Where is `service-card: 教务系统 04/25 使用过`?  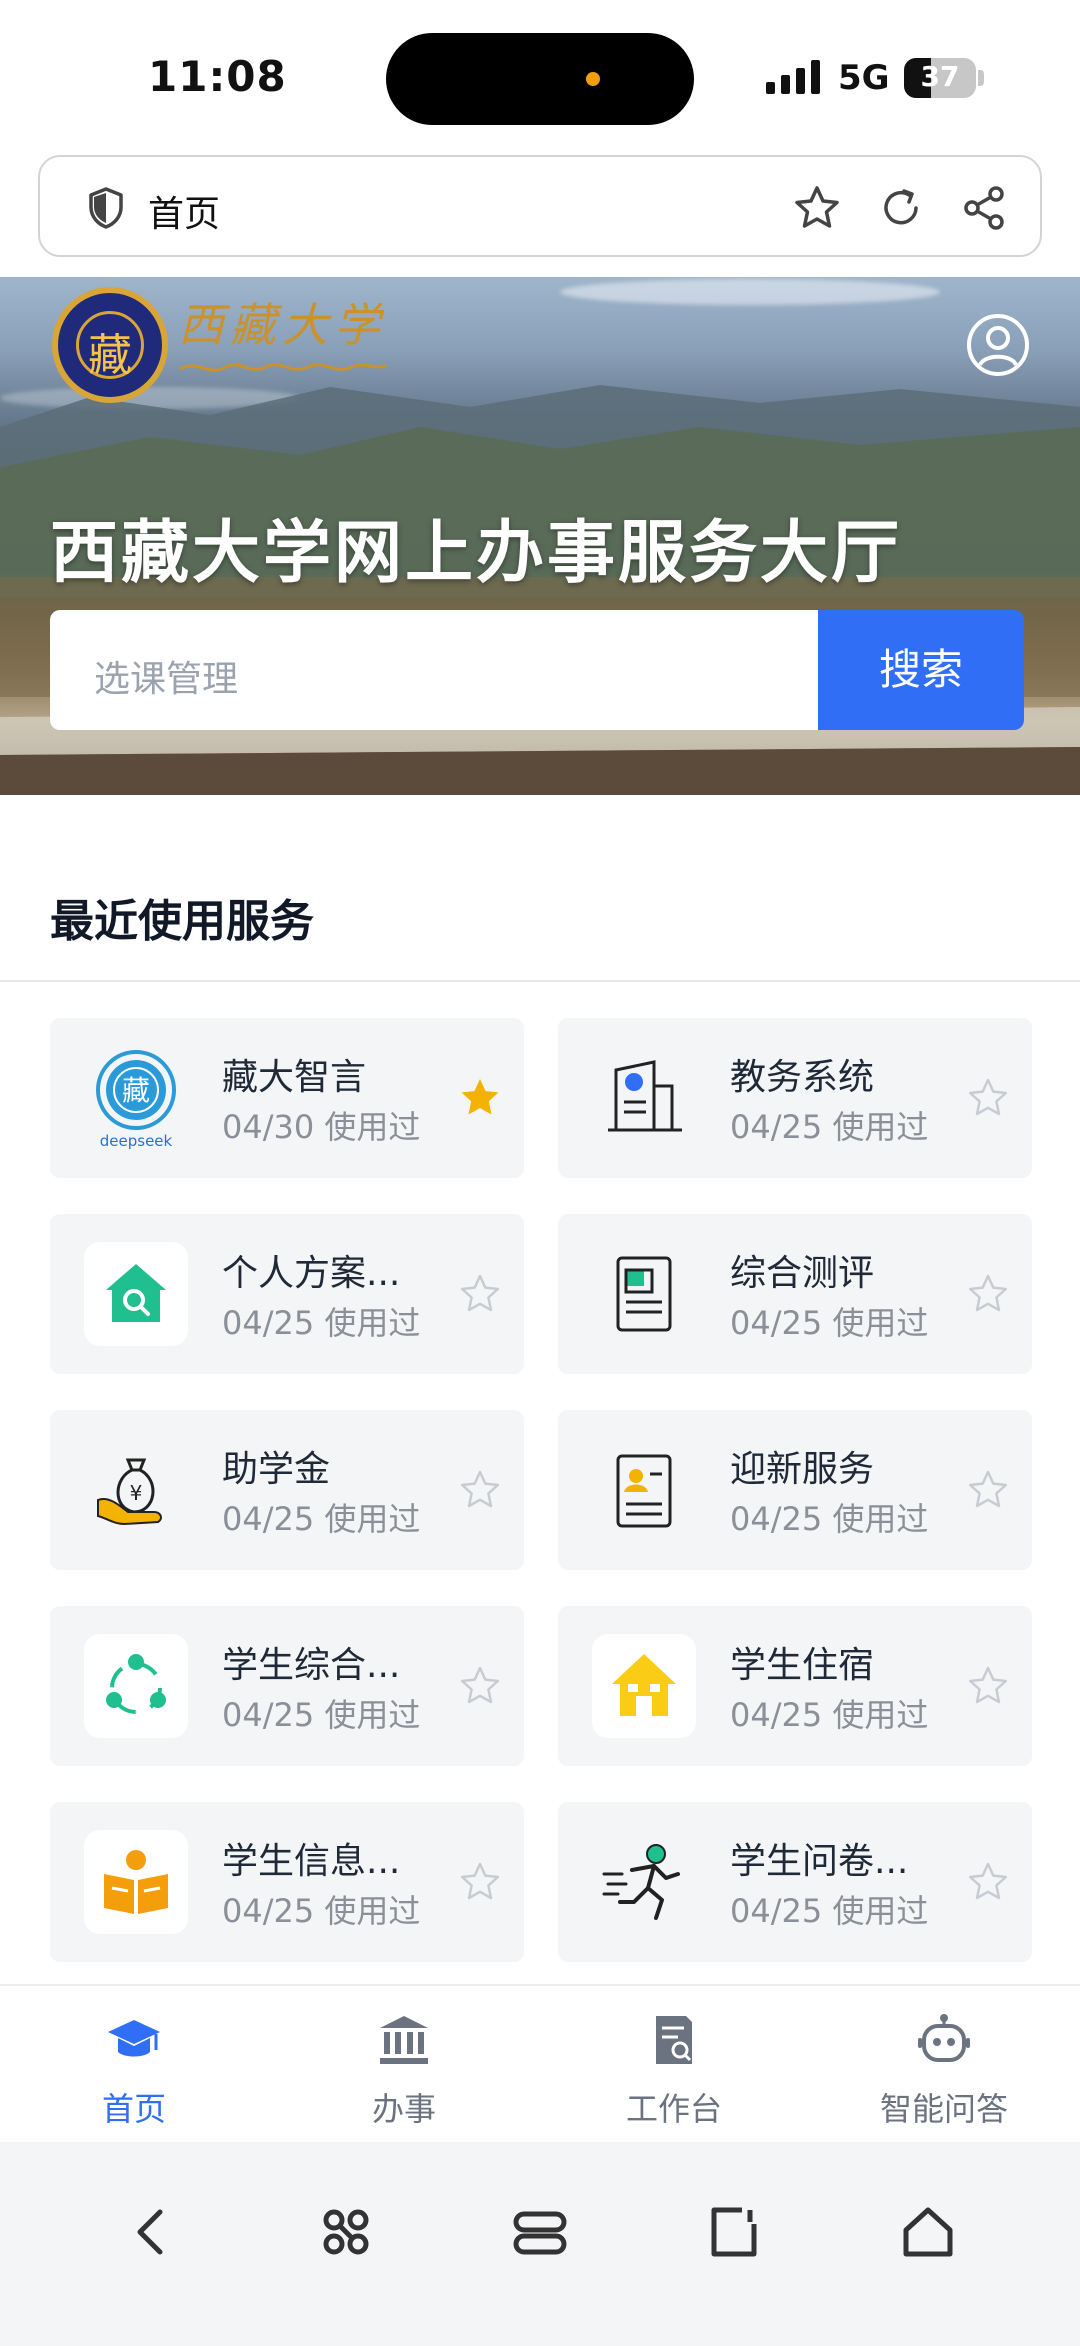
service-card: 教务系统 04/25 使用过 is located at coordinates (795, 1098).